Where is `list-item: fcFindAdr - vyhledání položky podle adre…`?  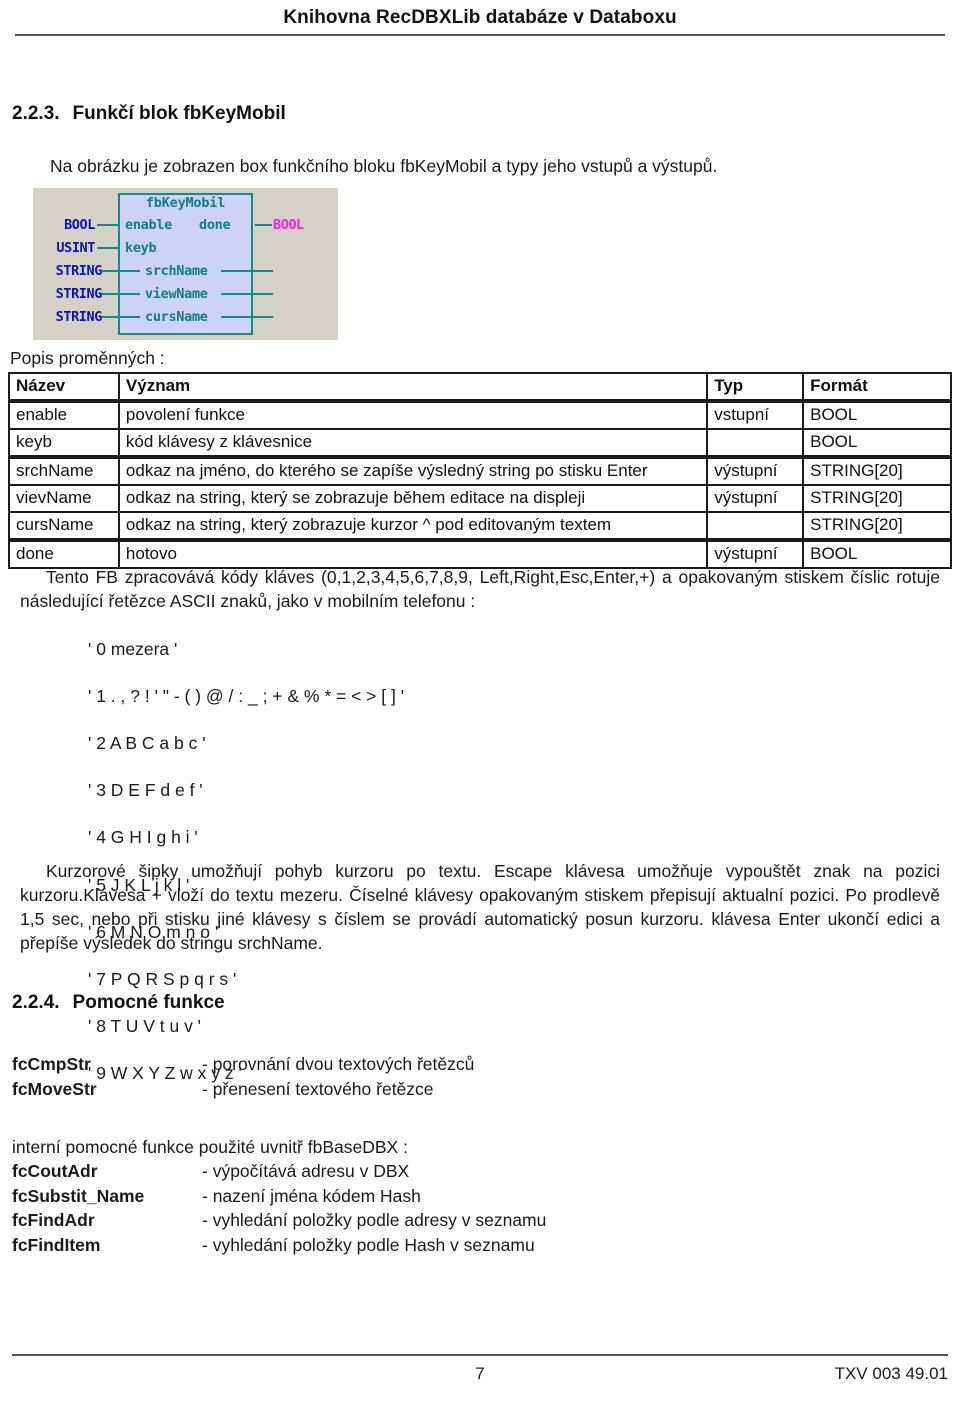 list-item: fcFindAdr - vyhledání položky podle adre… is located at coordinates (279, 1220).